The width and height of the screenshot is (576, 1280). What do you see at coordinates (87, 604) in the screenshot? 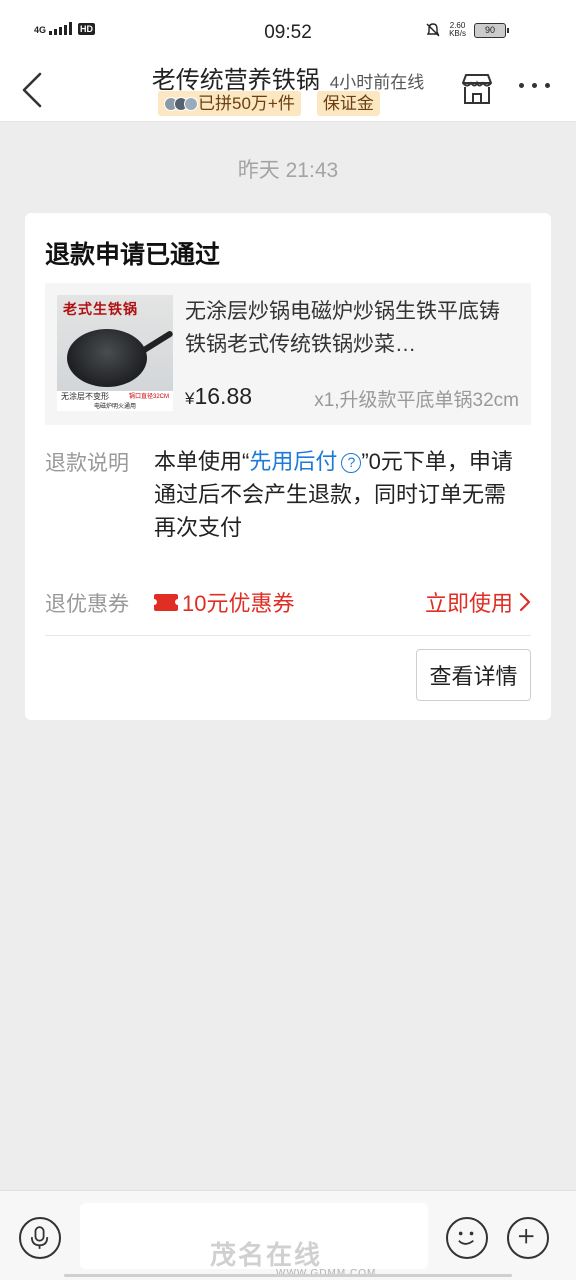
I see `coupon-label: 退优惠券` at bounding box center [87, 604].